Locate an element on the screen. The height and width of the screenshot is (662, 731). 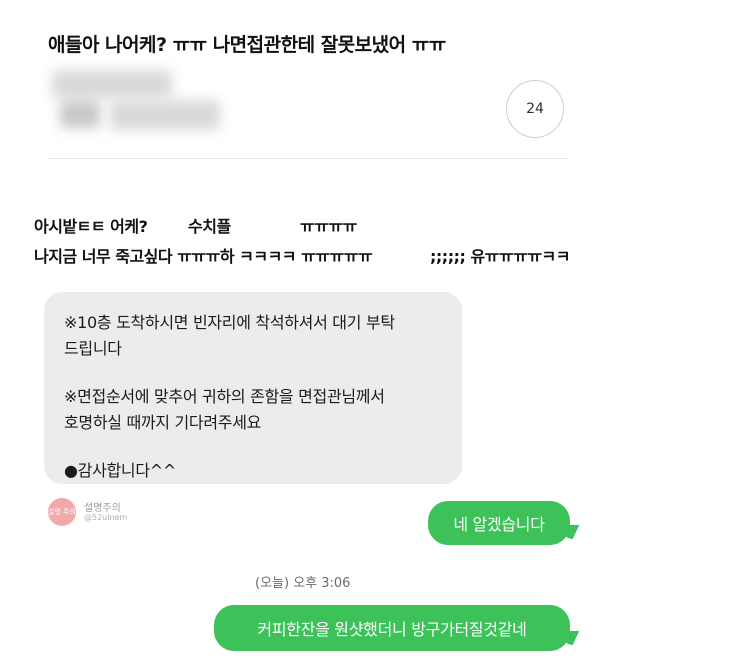
post-text: 아시밭ㅌㅌ 어케? is located at coordinates (91, 226).